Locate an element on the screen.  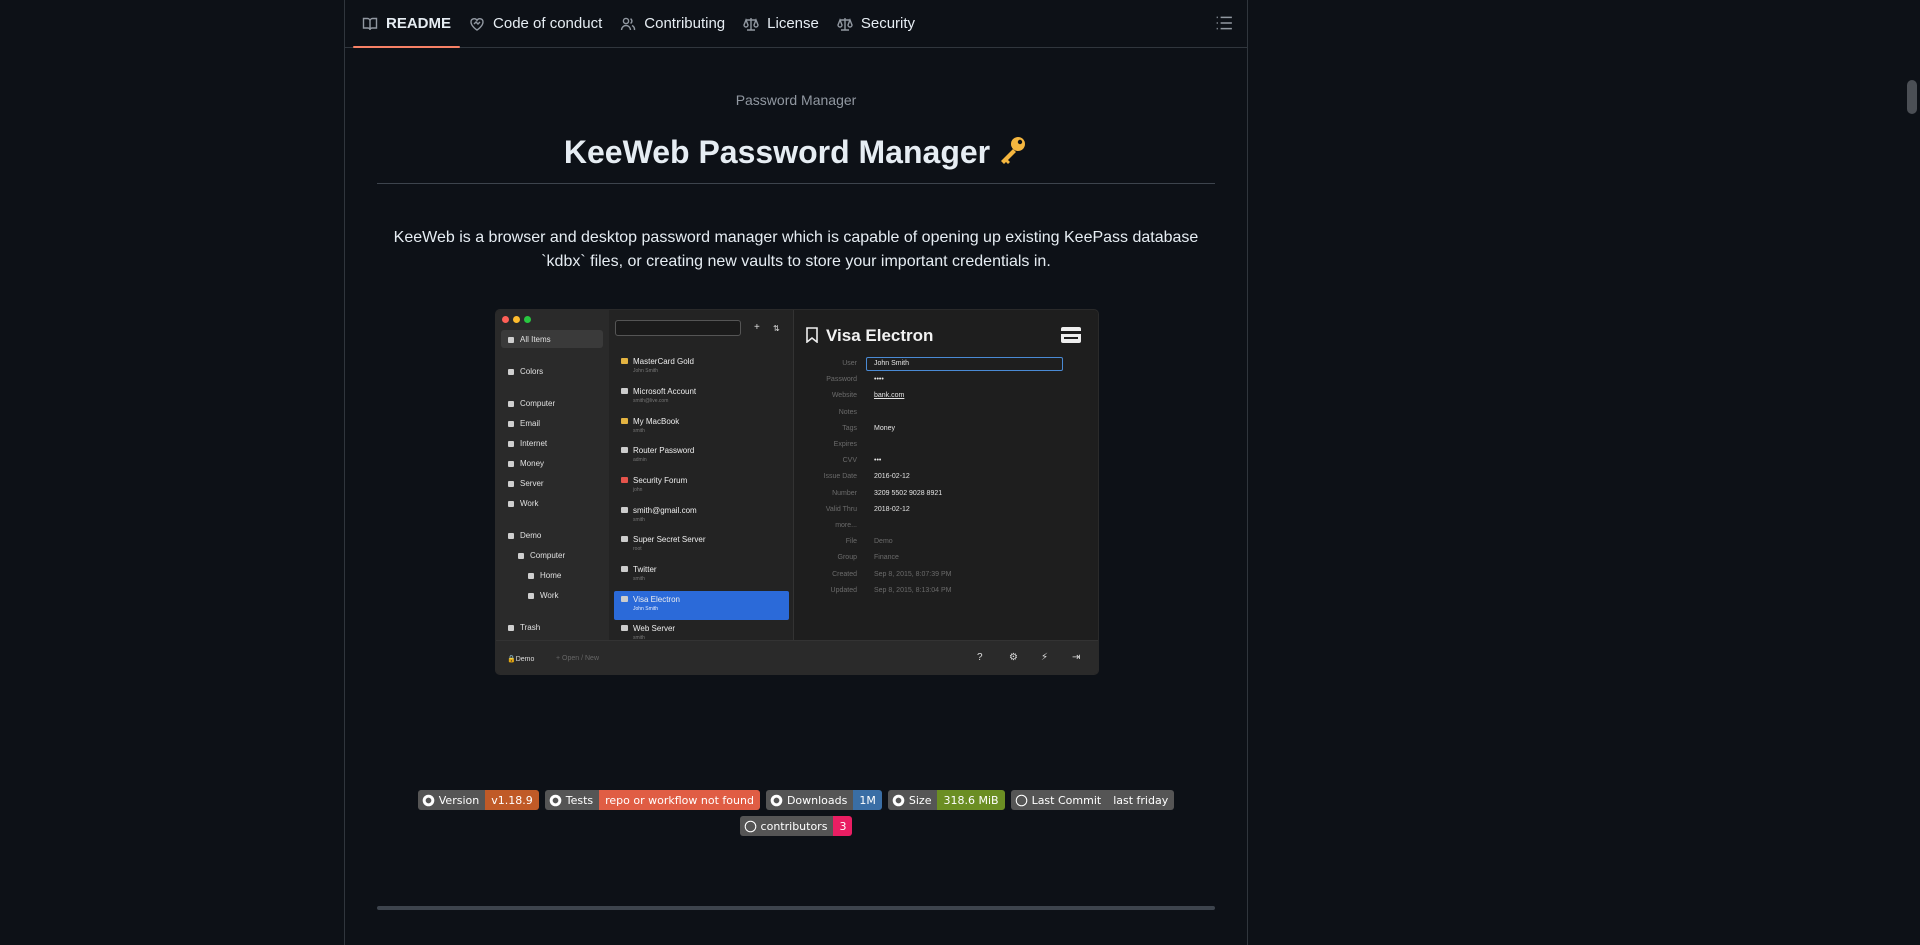
sidebar-item: Internet is located at coordinates (527, 443).